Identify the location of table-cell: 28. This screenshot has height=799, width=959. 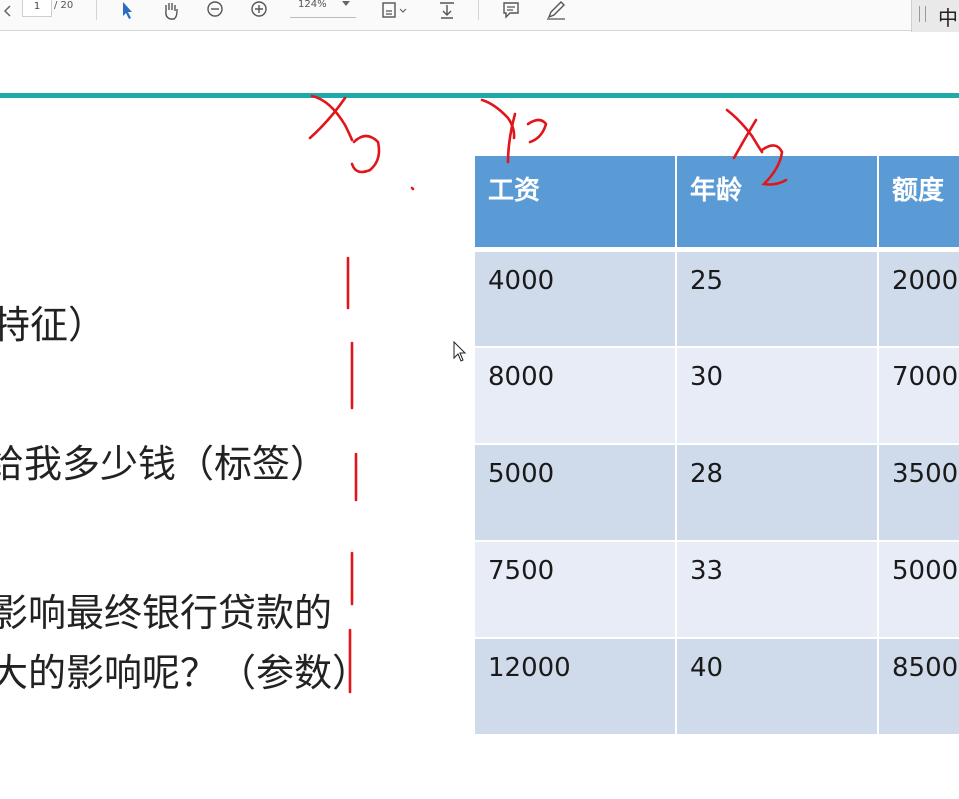
(777, 492).